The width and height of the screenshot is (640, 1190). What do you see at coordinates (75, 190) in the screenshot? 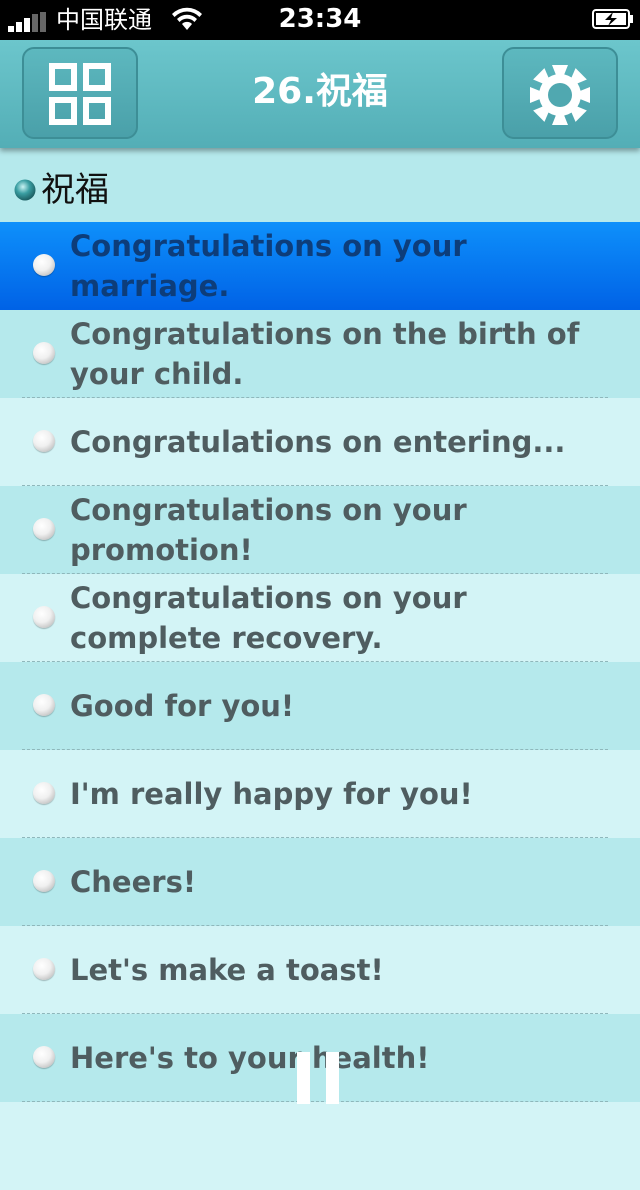
I see `section-title: 祝福` at bounding box center [75, 190].